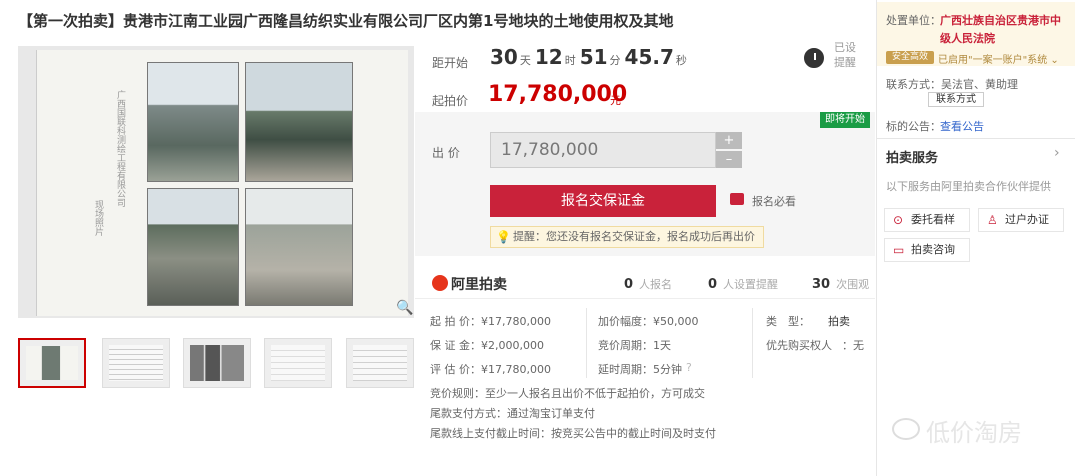  Describe the element at coordinates (689, 367) in the screenshot. I see `help-icon: ?` at that location.